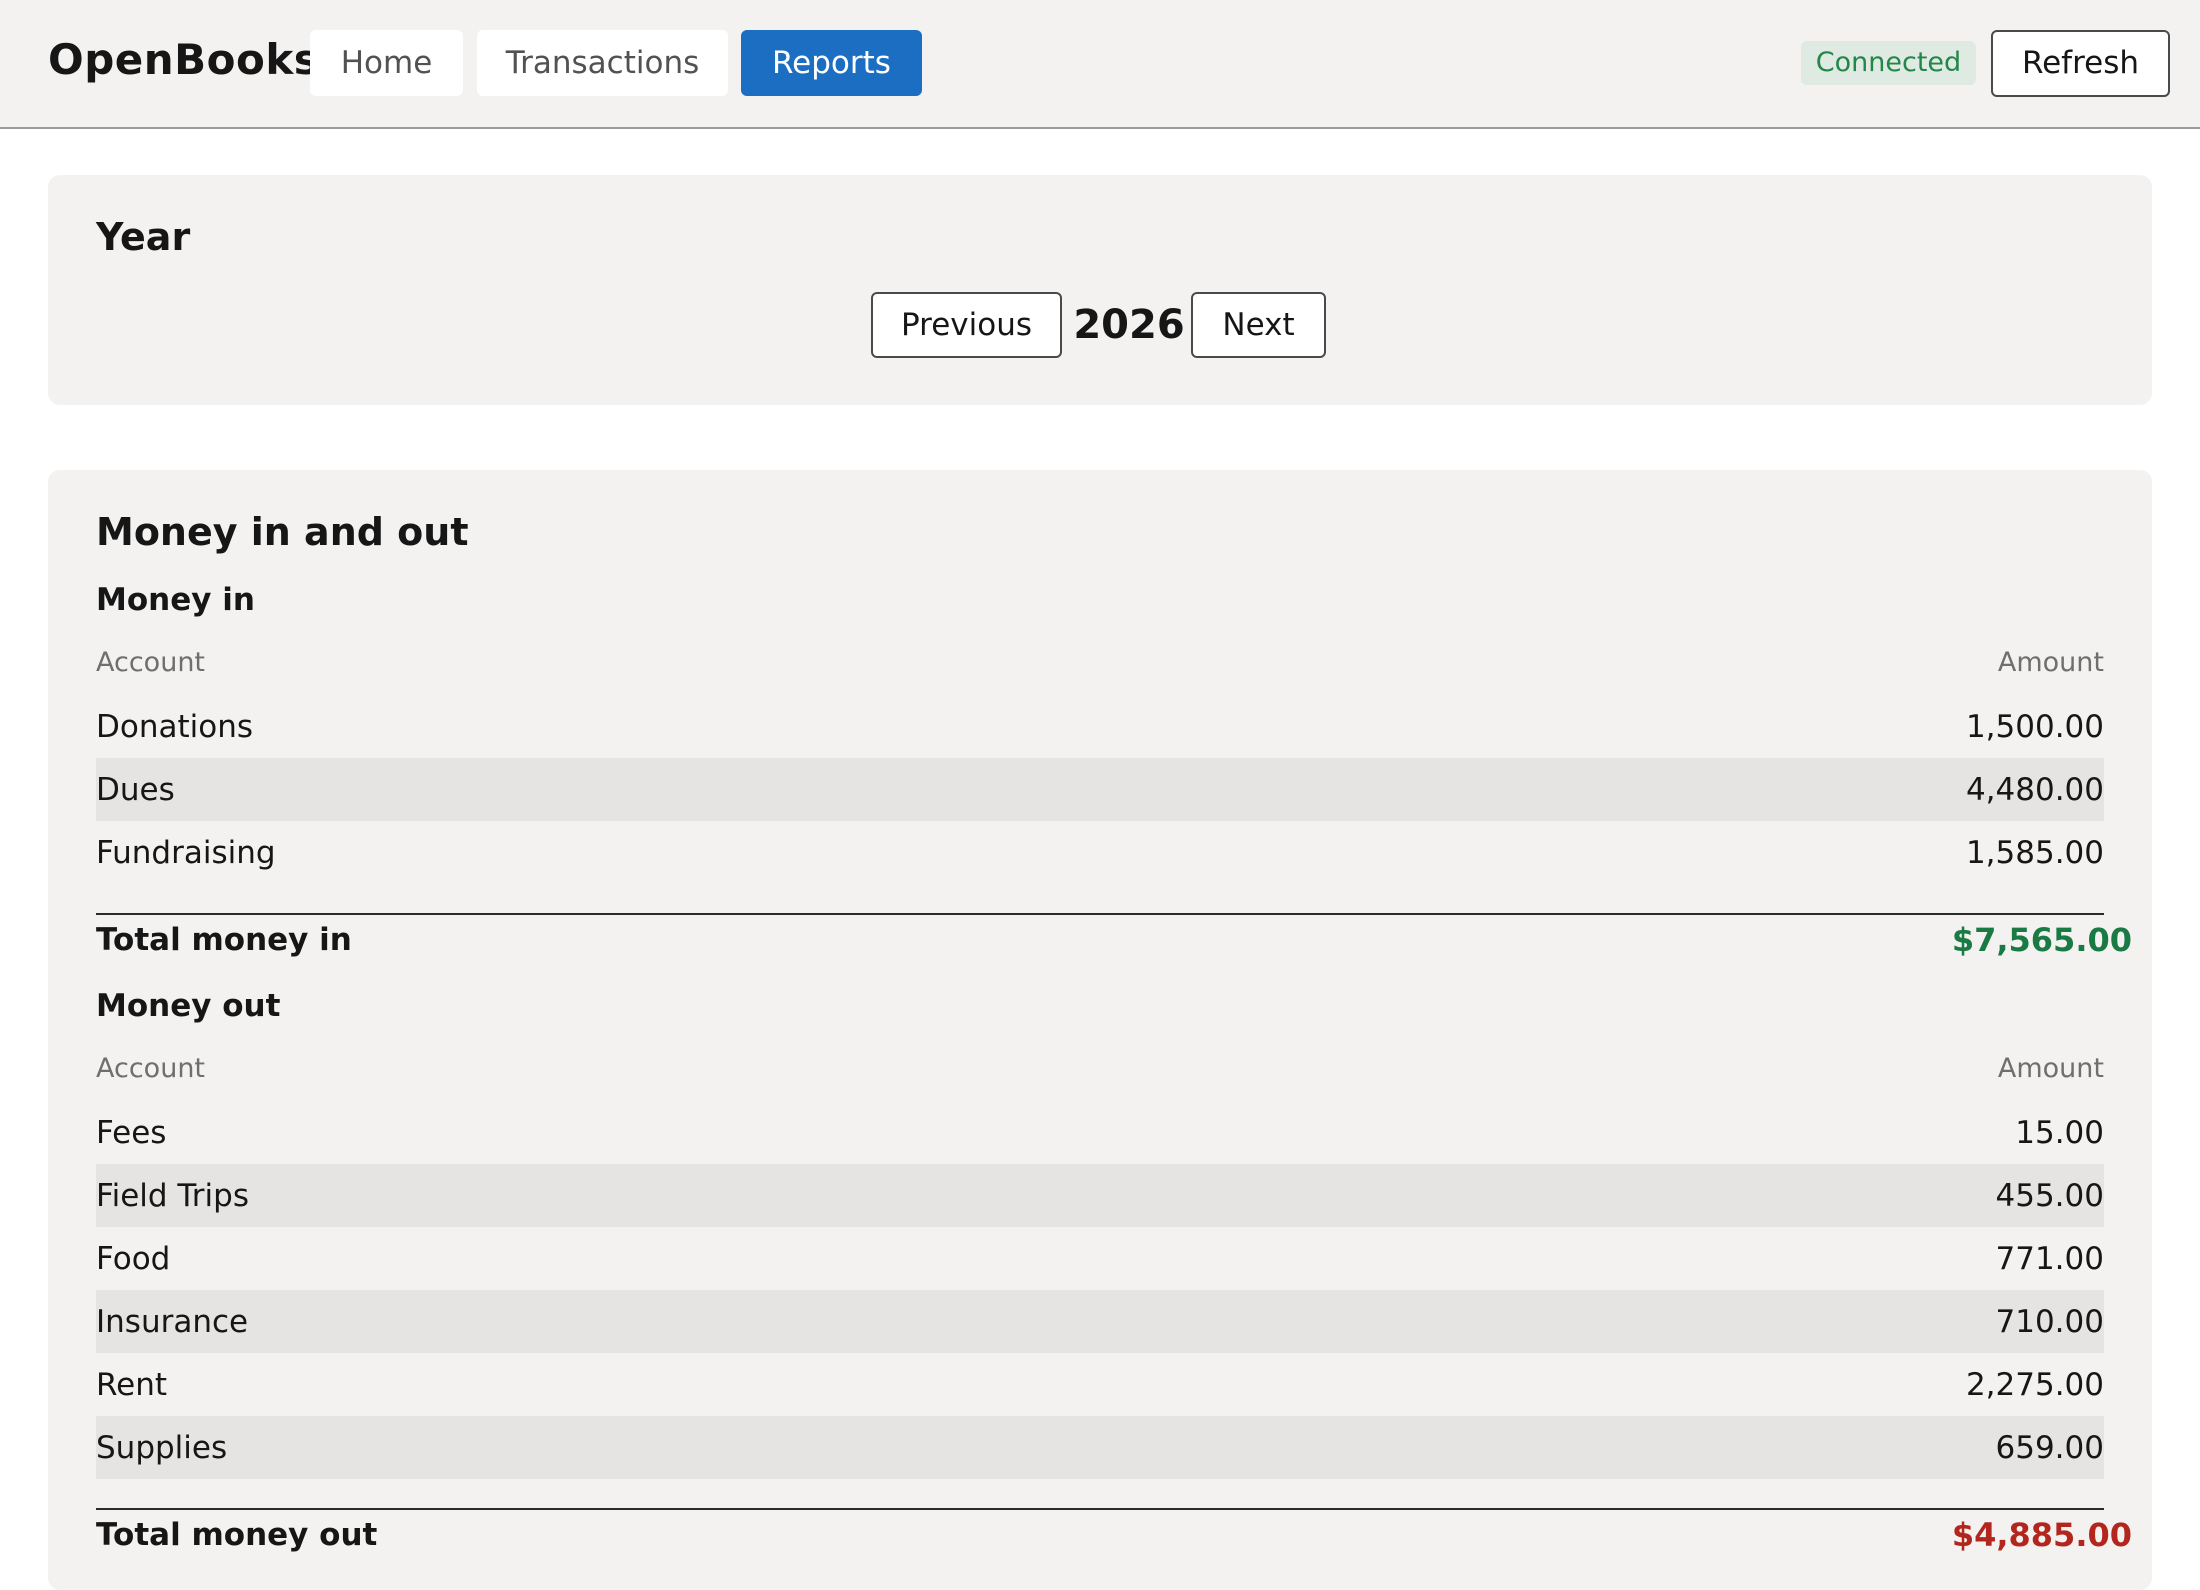 The image size is (2200, 1590). I want to click on table-row: Supplies 659.00, so click(1100, 1447).